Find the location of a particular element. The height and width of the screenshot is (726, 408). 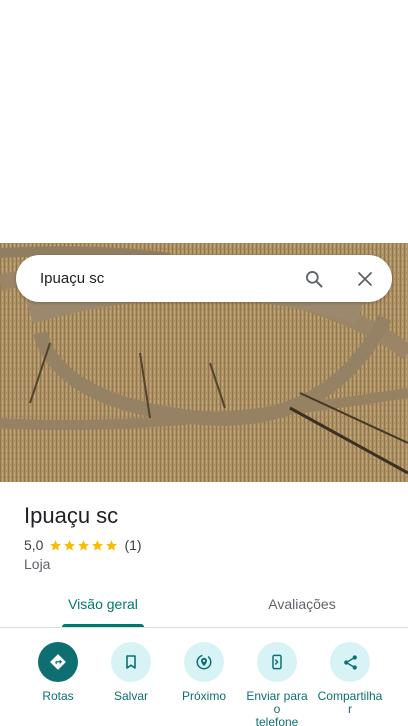

share-icon is located at coordinates (350, 662).